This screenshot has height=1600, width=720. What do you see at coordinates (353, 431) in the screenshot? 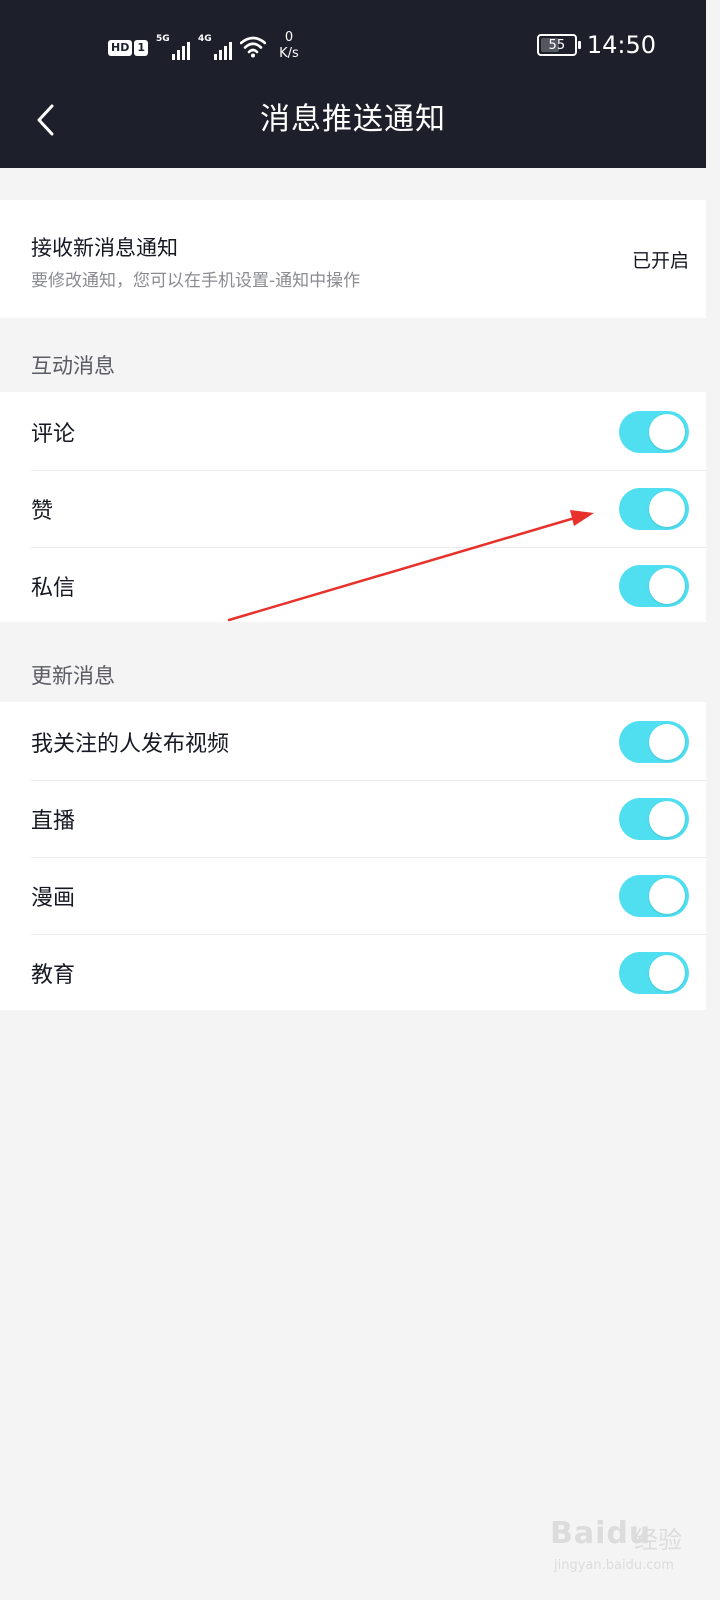
I see `setting-row-comments: 评论` at bounding box center [353, 431].